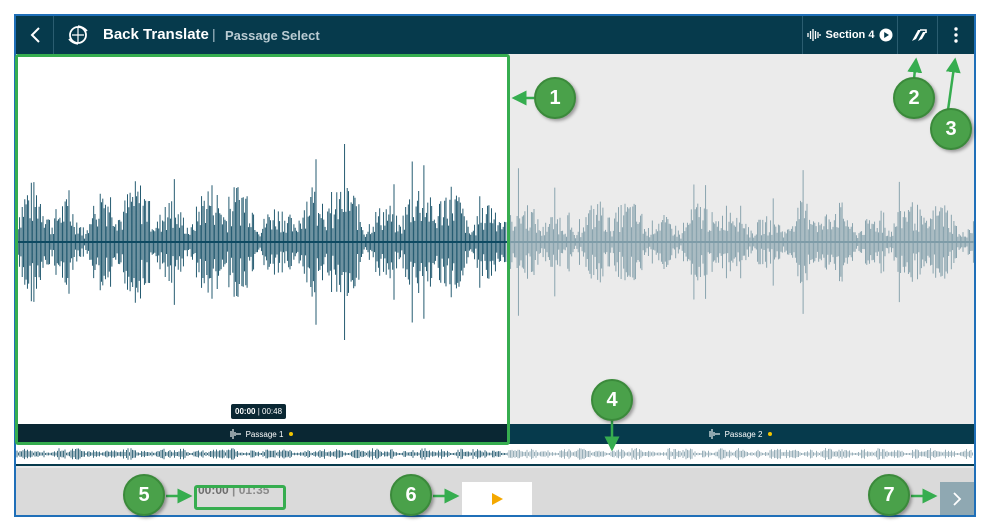 The width and height of the screenshot is (990, 530). I want to click on callout-6: 6, so click(411, 495).